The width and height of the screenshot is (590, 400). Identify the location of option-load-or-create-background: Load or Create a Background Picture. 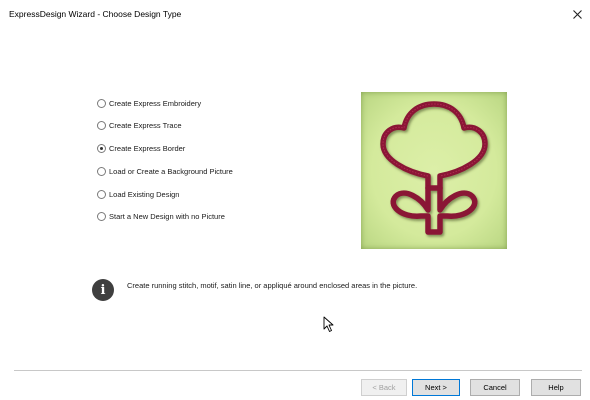
(165, 171).